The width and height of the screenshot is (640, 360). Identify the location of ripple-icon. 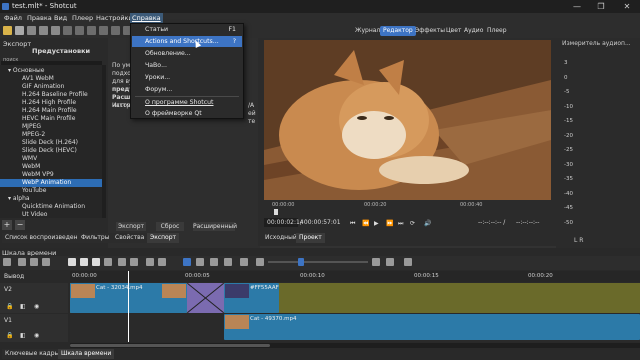
(214, 262).